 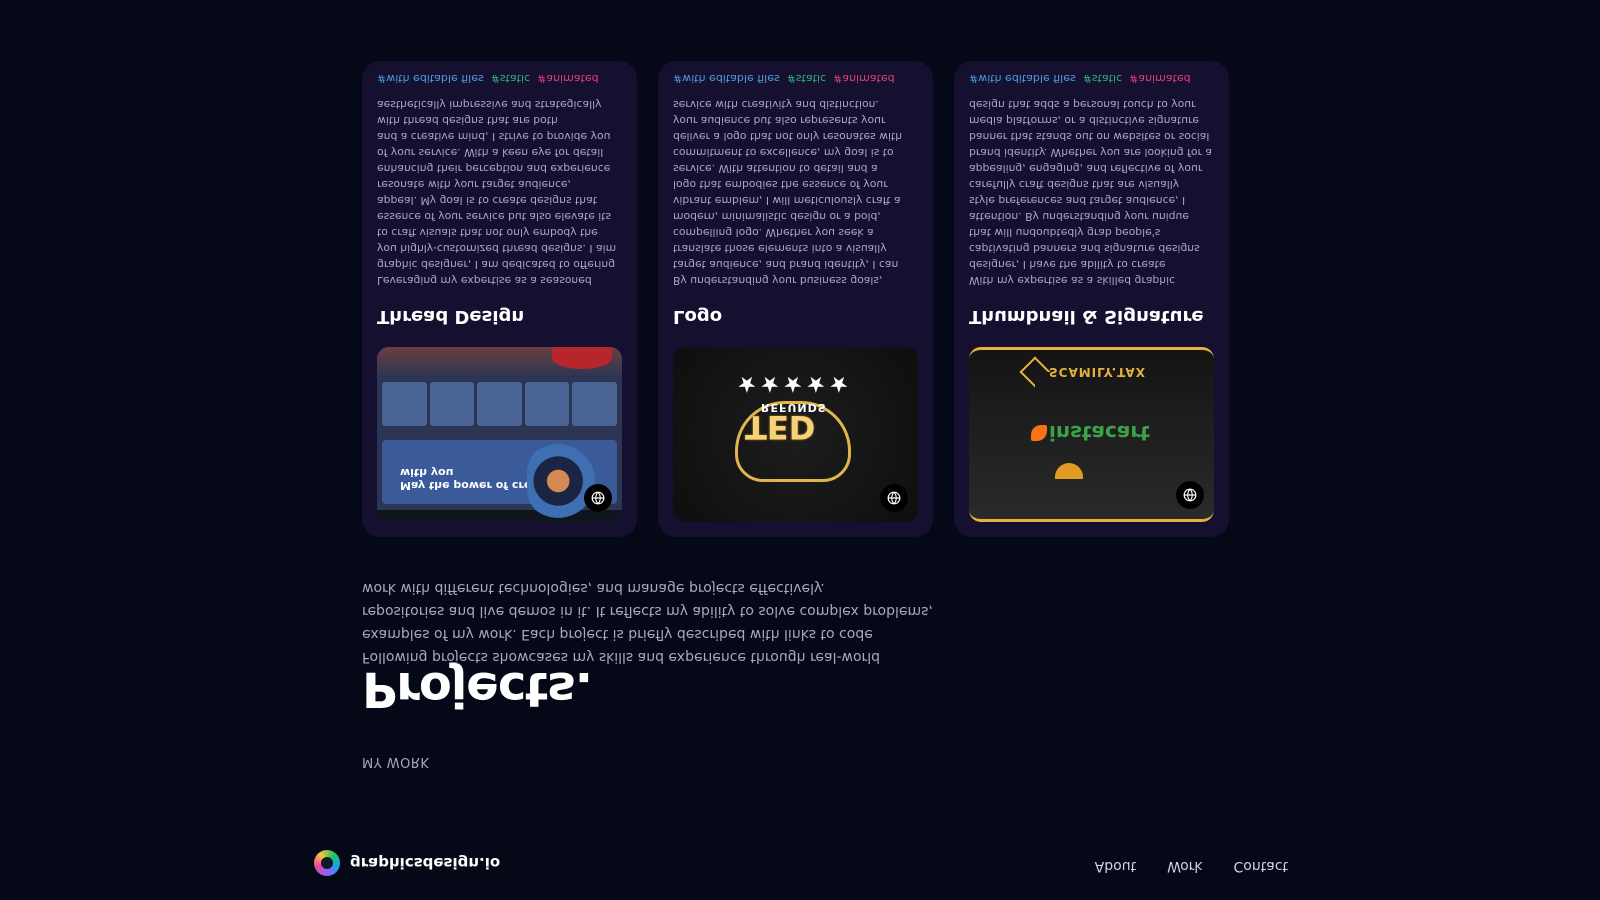 What do you see at coordinates (1086, 316) in the screenshot?
I see `project-title: Thumbnail & Signature` at bounding box center [1086, 316].